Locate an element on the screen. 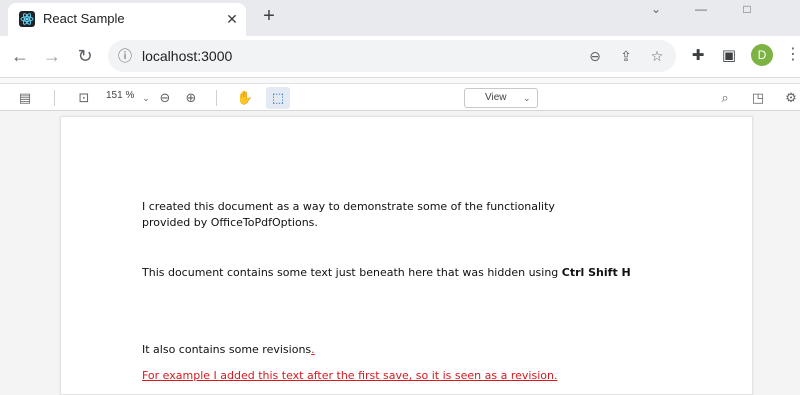 The height and width of the screenshot is (395, 800). reload-icon: ↻ is located at coordinates (85, 56).